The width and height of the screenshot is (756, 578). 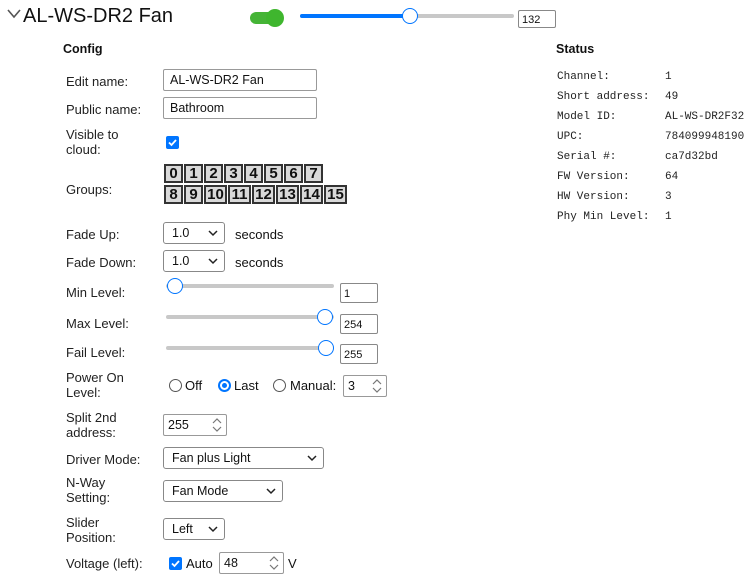 I want to click on fade-up-value: 1.0, so click(x=181, y=233).